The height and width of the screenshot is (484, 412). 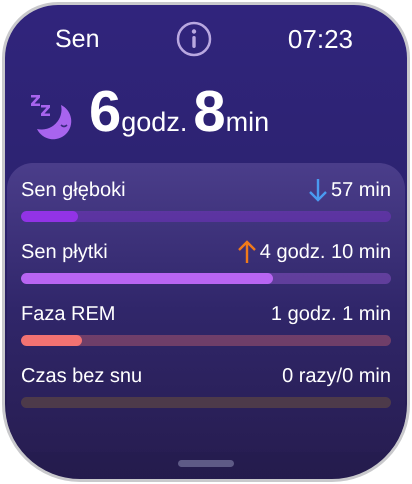 I want to click on down-arrow-icon, so click(x=317, y=190).